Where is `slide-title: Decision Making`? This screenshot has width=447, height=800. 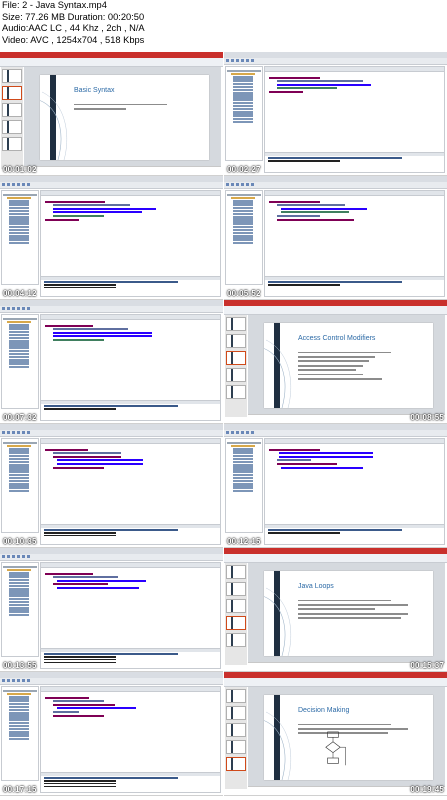 slide-title: Decision Making is located at coordinates (324, 710).